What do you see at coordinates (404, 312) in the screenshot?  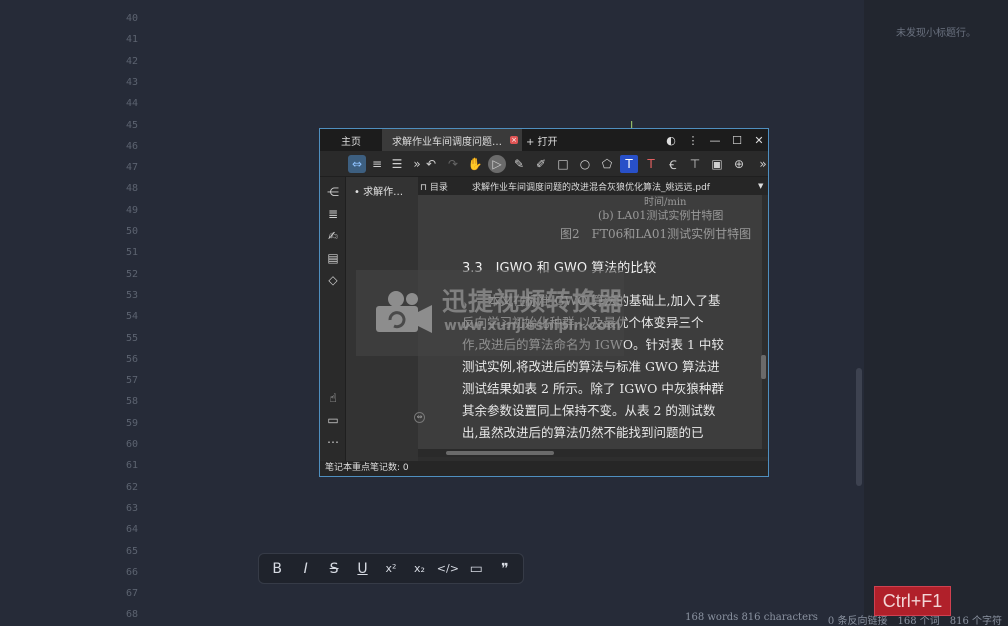 I see `camera-logo-icon` at bounding box center [404, 312].